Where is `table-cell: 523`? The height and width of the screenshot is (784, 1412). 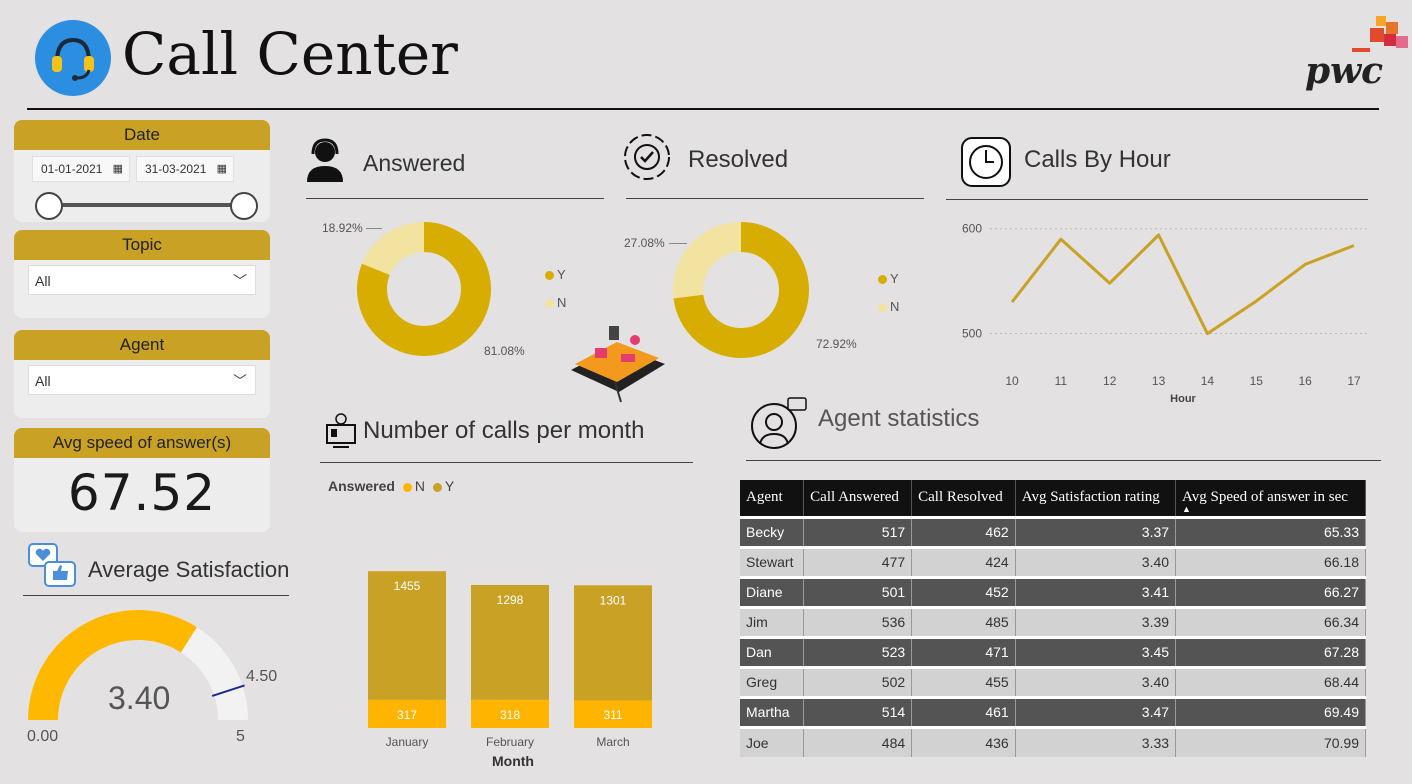 table-cell: 523 is located at coordinates (858, 652).